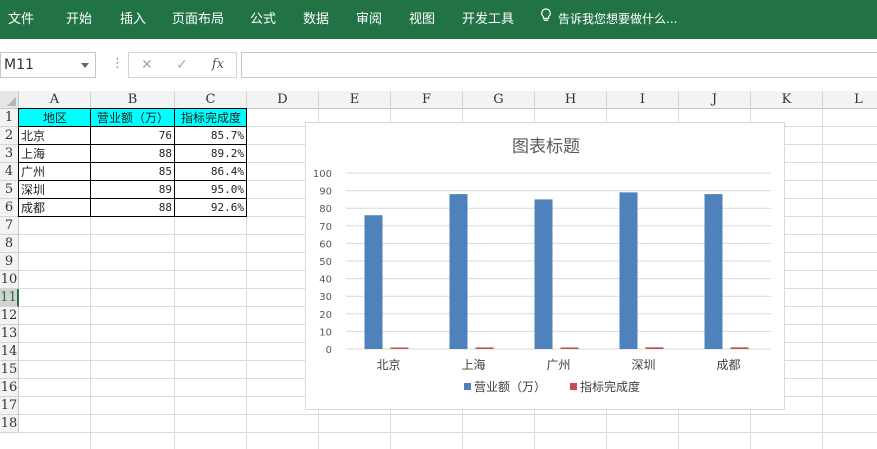  What do you see at coordinates (610, 386) in the screenshot?
I see `legend-label: 指标完成度` at bounding box center [610, 386].